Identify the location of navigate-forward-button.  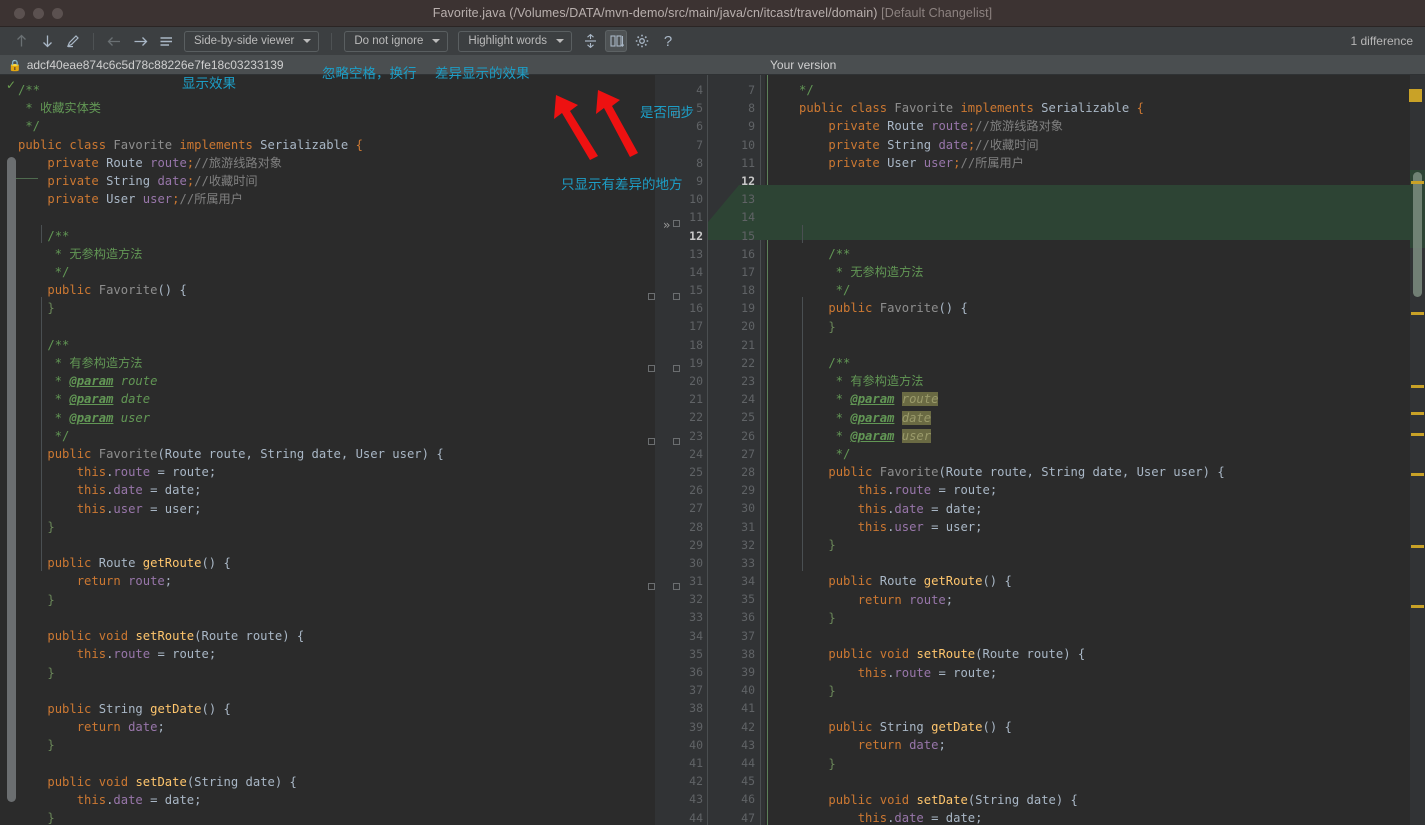
(140, 41).